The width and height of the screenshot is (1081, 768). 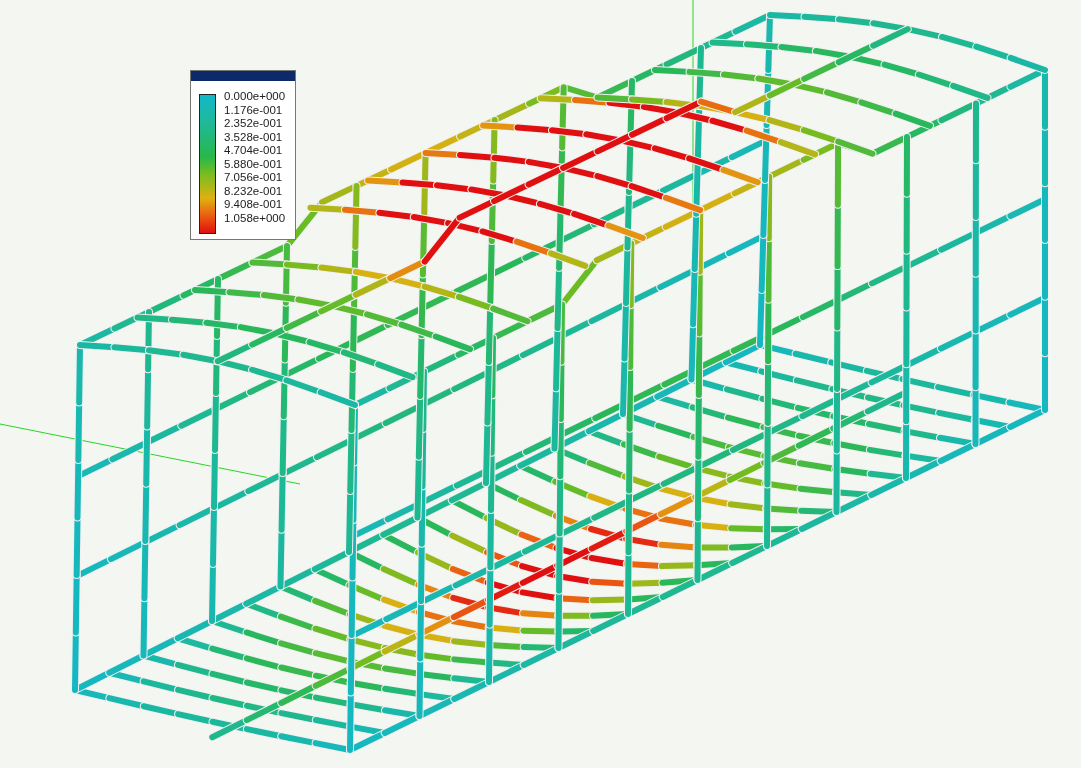 I want to click on legend-value: 5.880e-001, so click(x=254, y=164).